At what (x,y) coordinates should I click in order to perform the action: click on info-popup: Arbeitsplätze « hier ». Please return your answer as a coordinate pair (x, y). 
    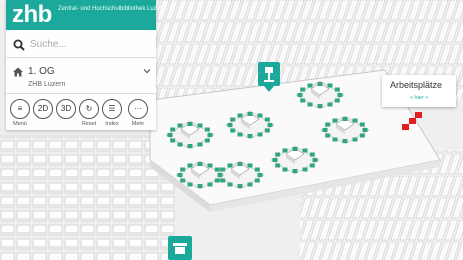
    Looking at the image, I should click on (419, 91).